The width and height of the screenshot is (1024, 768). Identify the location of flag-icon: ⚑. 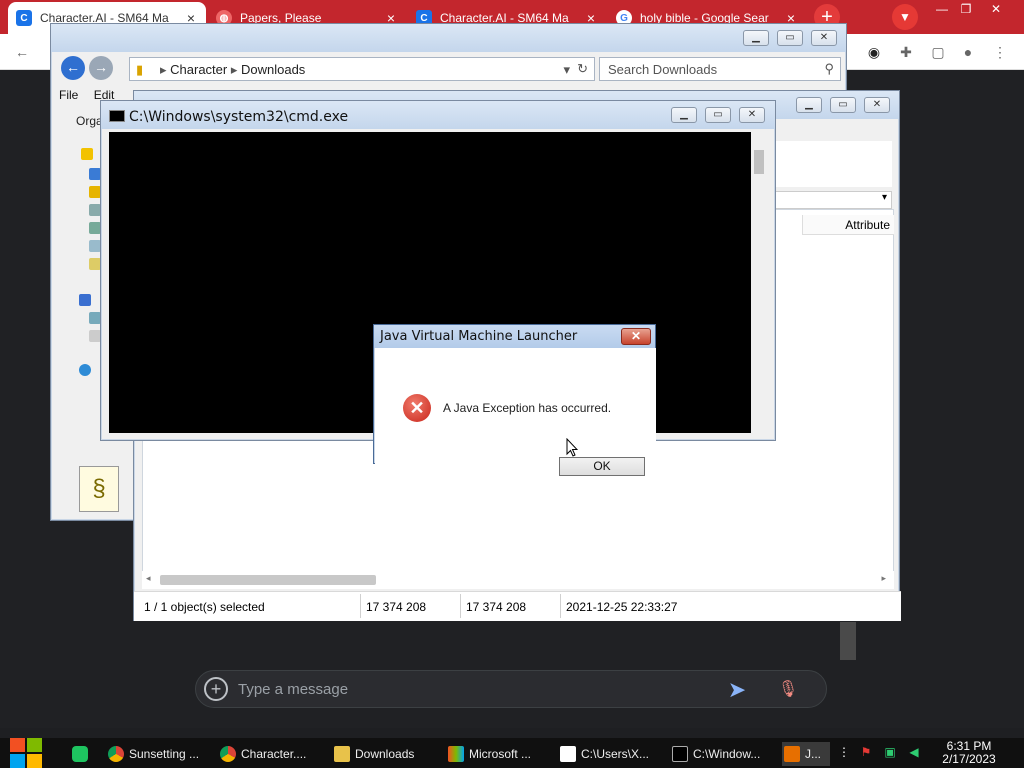
(866, 752).